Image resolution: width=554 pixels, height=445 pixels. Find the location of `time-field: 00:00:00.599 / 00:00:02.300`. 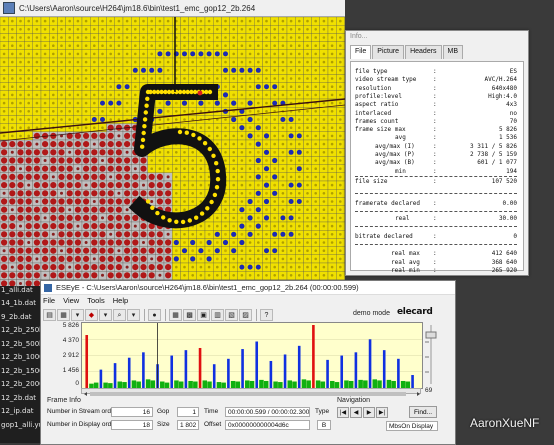

time-field: 00:00:00.599 / 00:00:02.300 is located at coordinates (267, 412).